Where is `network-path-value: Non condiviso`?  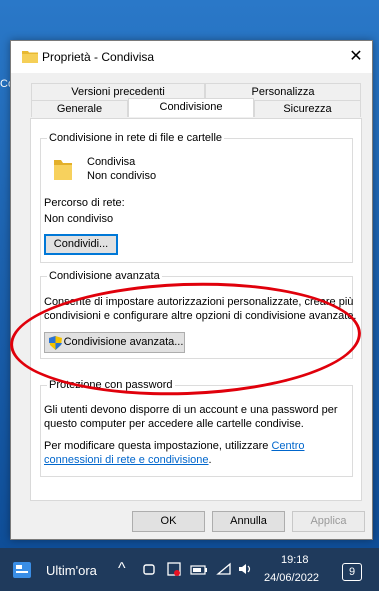
network-path-value: Non condiviso is located at coordinates (79, 219).